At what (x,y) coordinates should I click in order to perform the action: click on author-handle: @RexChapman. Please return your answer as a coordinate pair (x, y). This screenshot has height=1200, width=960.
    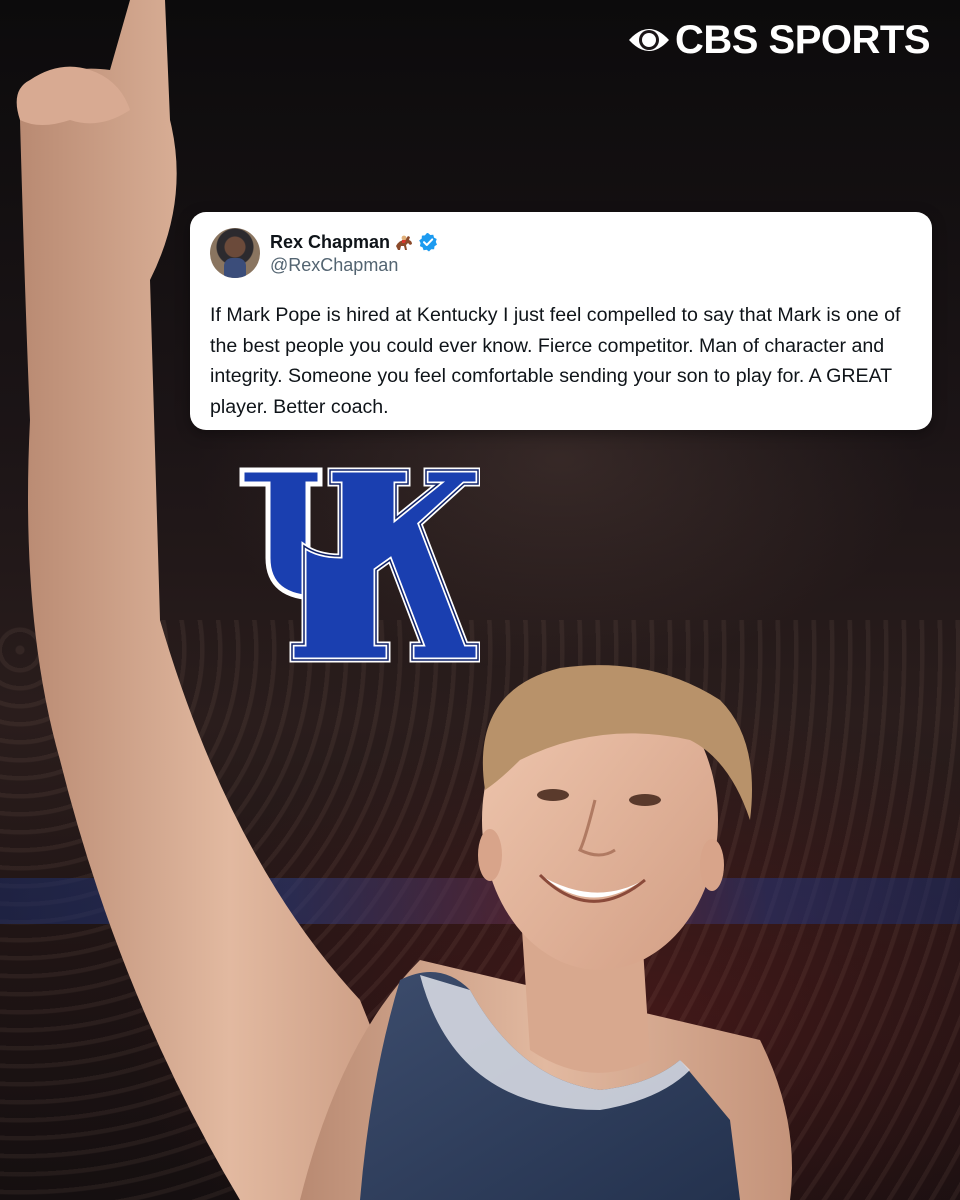
    Looking at the image, I should click on (354, 265).